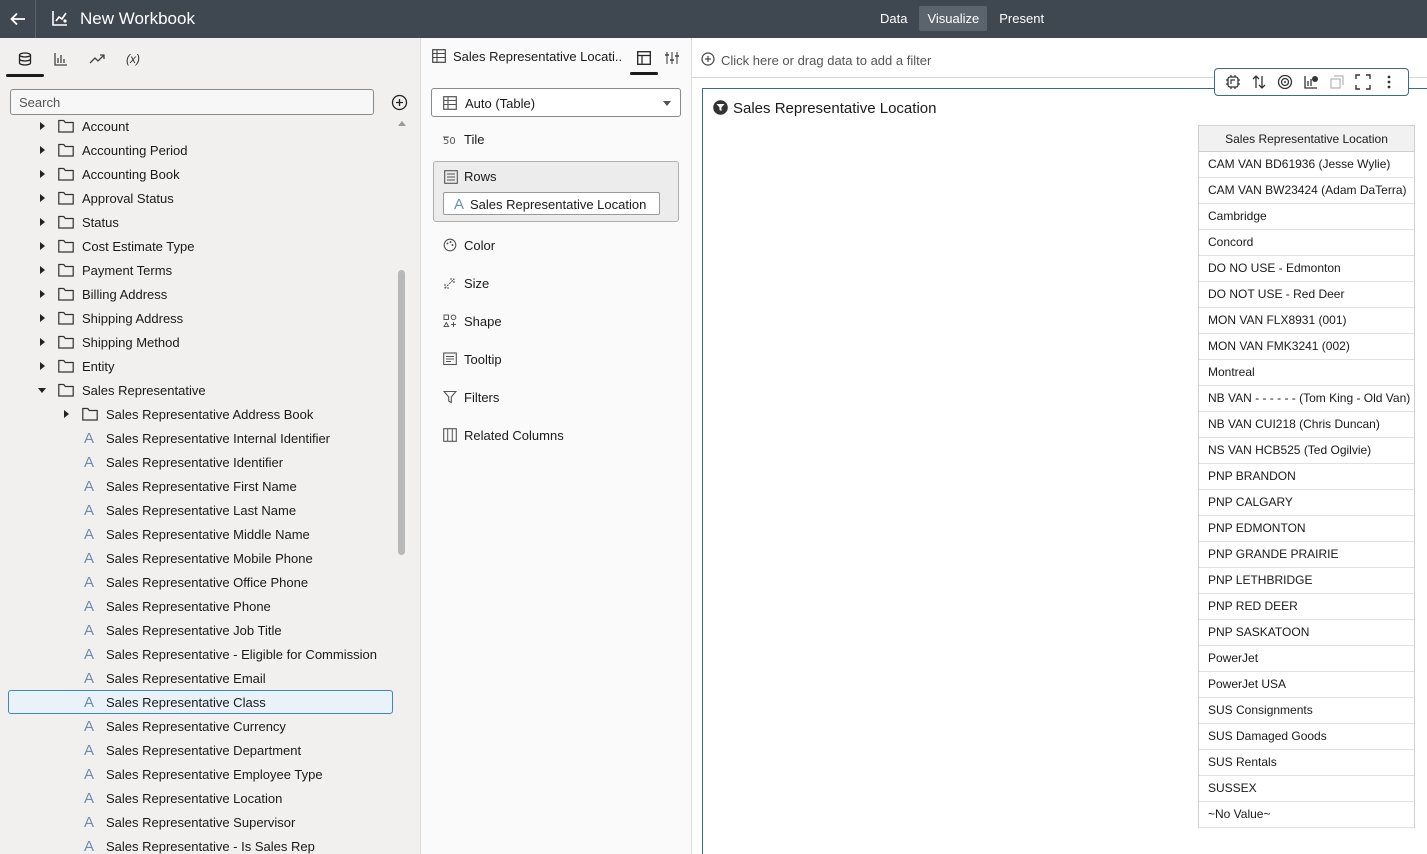  What do you see at coordinates (1306, 347) in the screenshot?
I see `table-row: MON VAN FMK3241 (002)` at bounding box center [1306, 347].